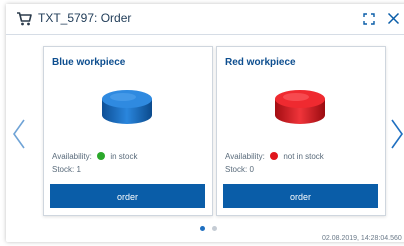  What do you see at coordinates (24, 19) in the screenshot?
I see `cart-icon` at bounding box center [24, 19].